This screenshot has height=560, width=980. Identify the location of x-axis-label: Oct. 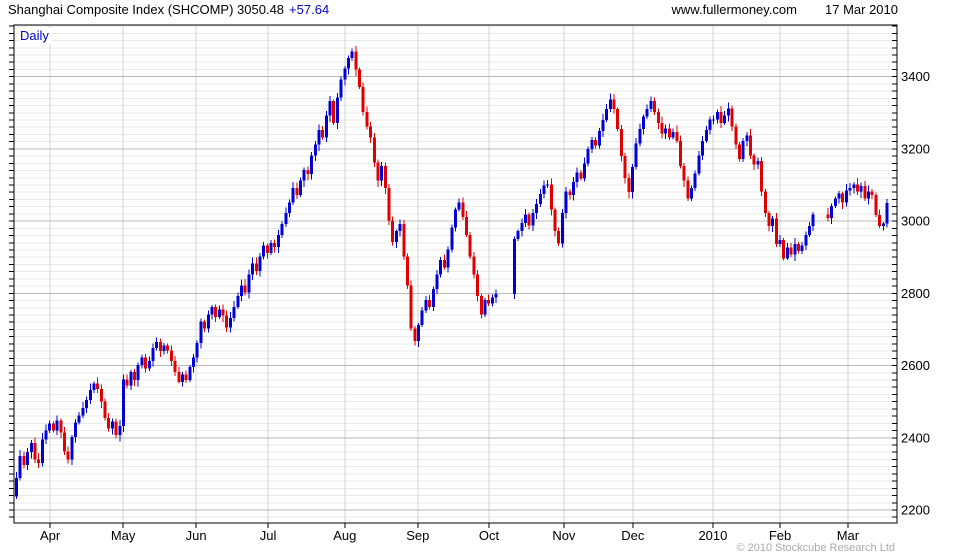
(489, 535).